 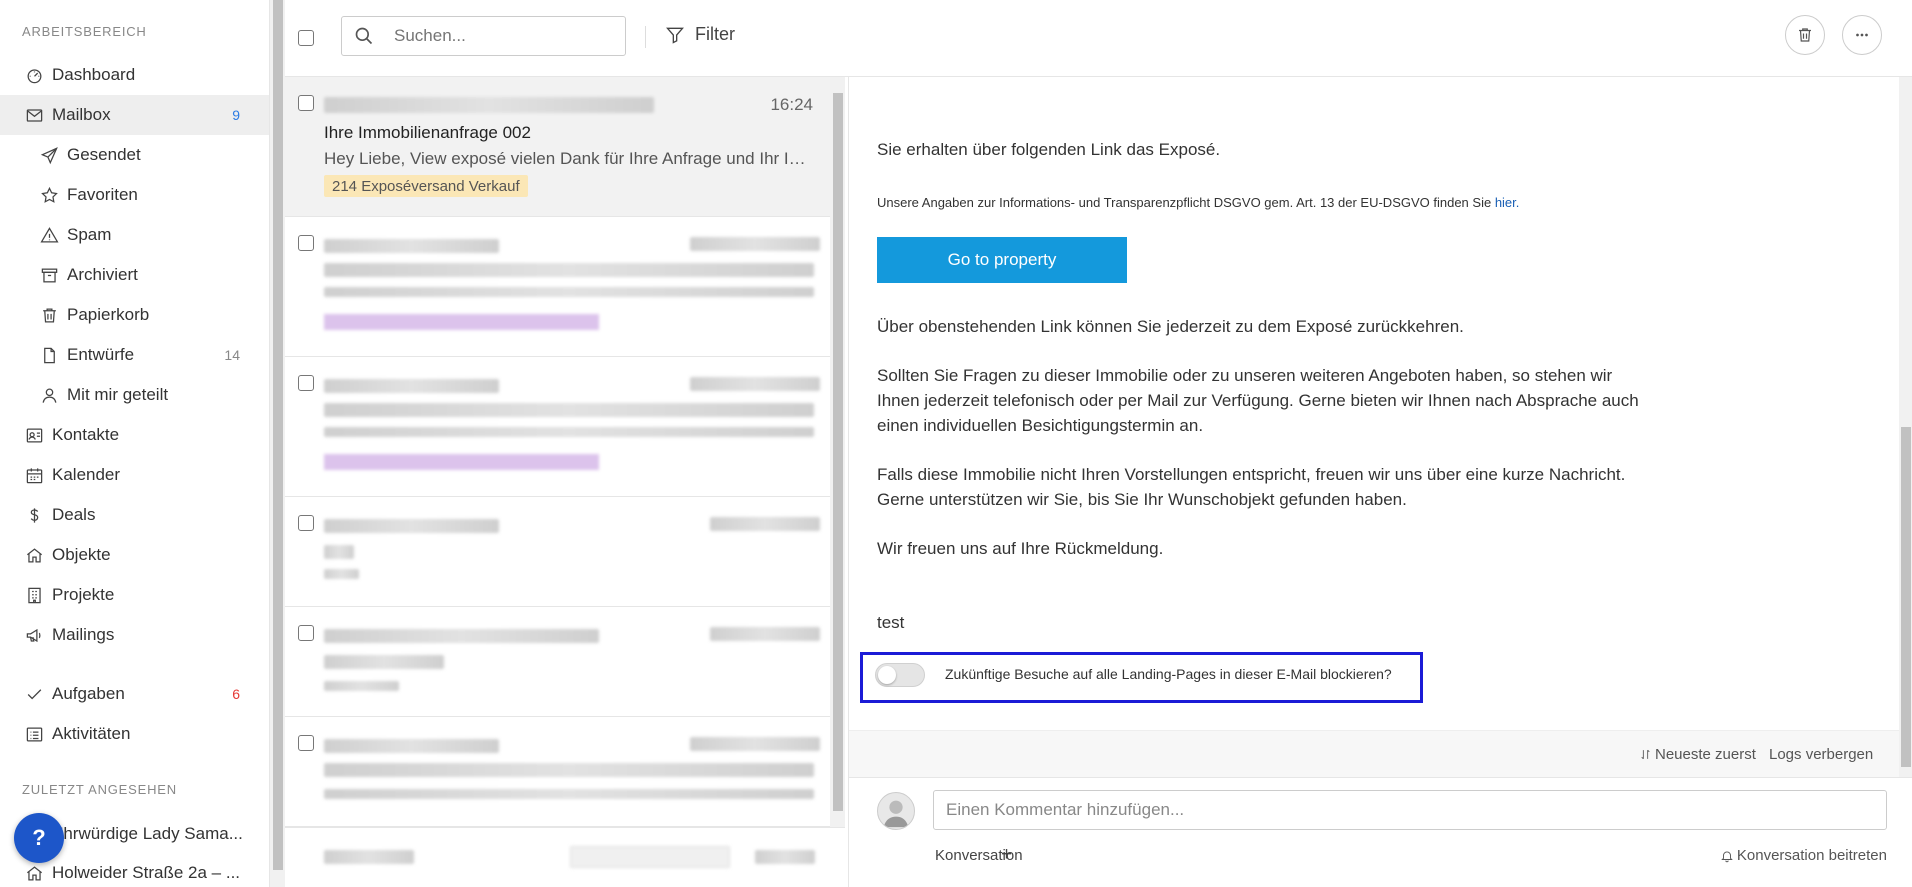 I want to click on sort-newest-button: Neueste zuerst, so click(x=1697, y=754).